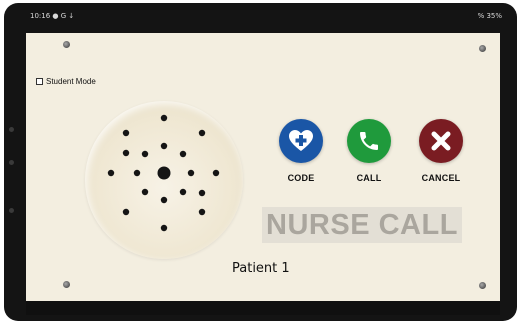 This screenshot has width=522, height=323. What do you see at coordinates (71, 81) in the screenshot?
I see `student-mode-label: Student Mode` at bounding box center [71, 81].